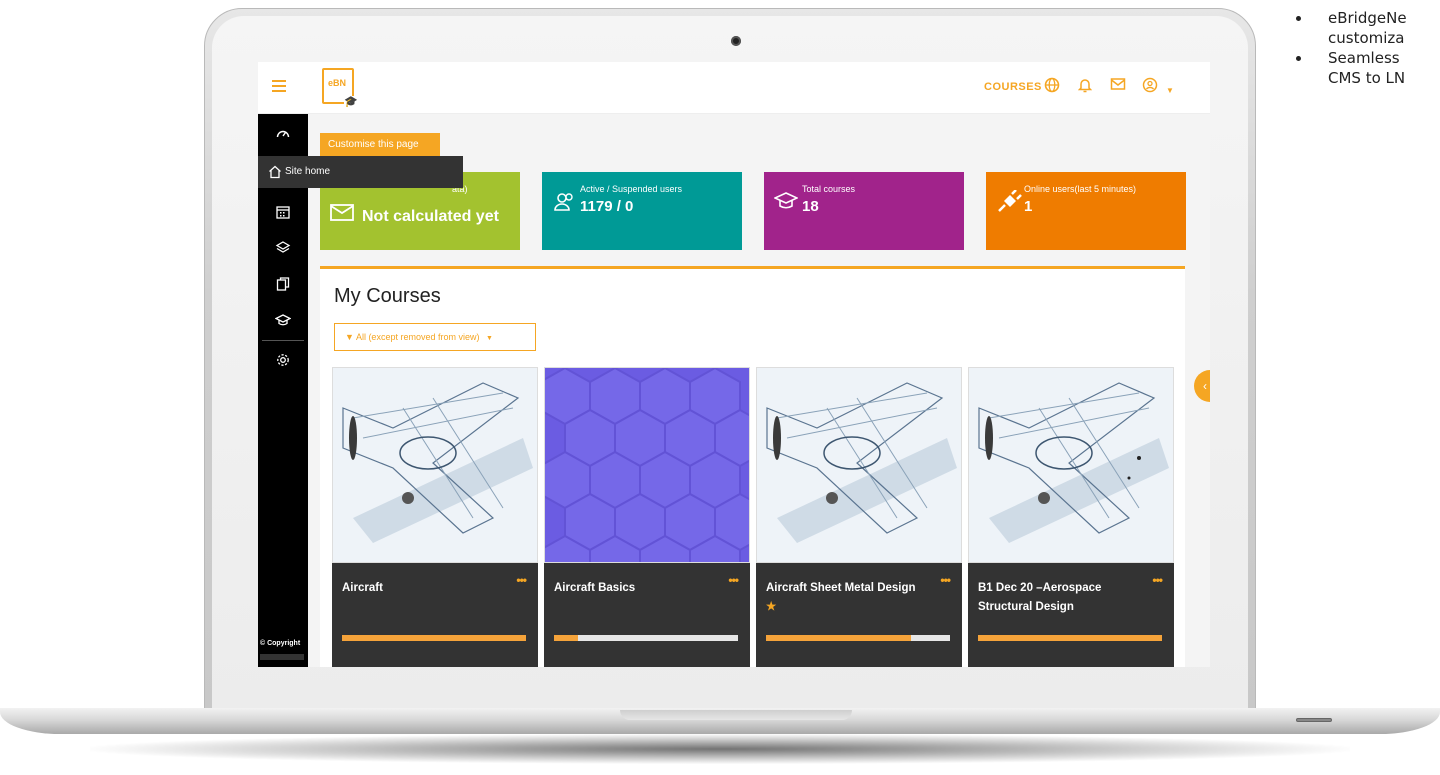  What do you see at coordinates (771, 607) in the screenshot?
I see `star-icon: ★` at bounding box center [771, 607].